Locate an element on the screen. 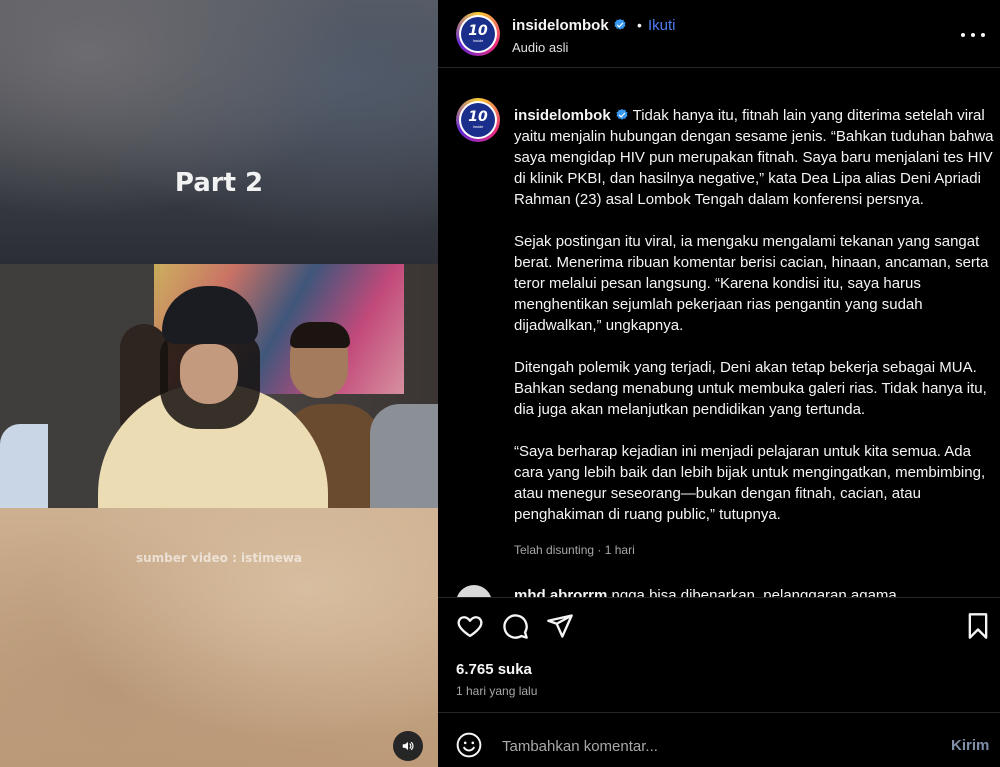 Image resolution: width=1000 pixels, height=767 pixels. caption-username-link: insidelombok is located at coordinates (562, 115).